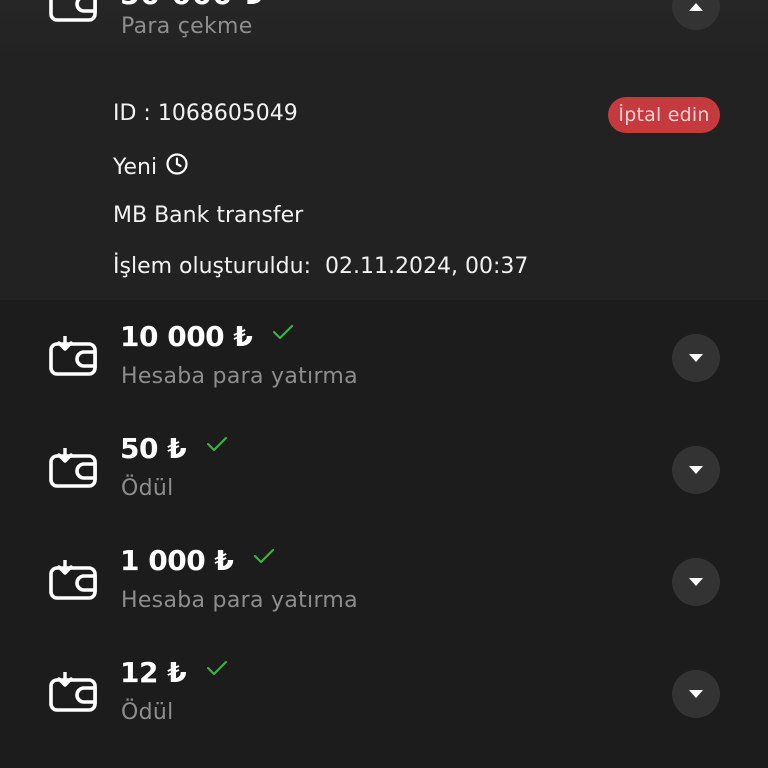  What do you see at coordinates (696, 8) in the screenshot?
I see `chevron-up-icon` at bounding box center [696, 8].